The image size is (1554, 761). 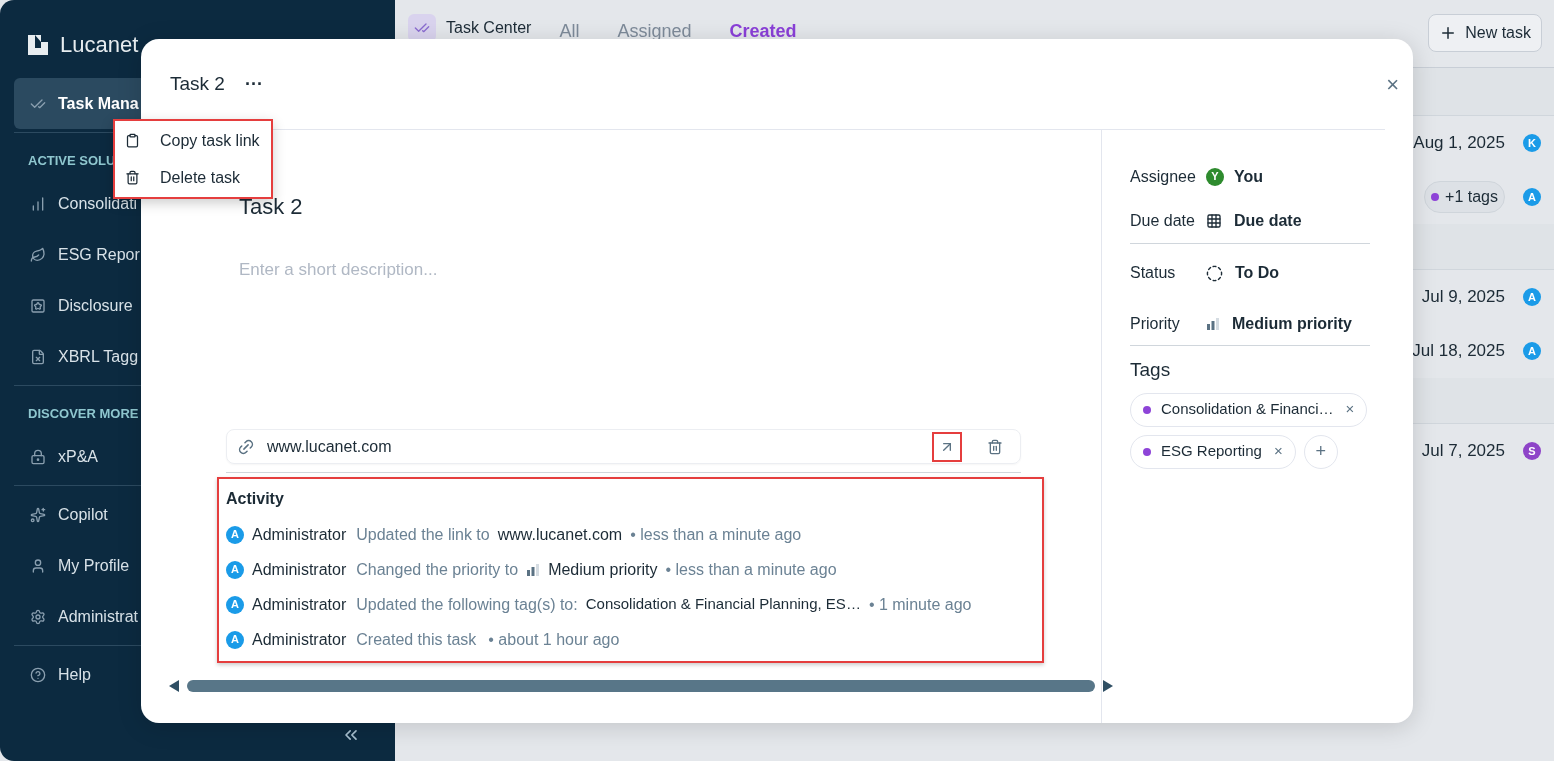 What do you see at coordinates (437, 569) in the screenshot?
I see `activity-action: Changed the priority to` at bounding box center [437, 569].